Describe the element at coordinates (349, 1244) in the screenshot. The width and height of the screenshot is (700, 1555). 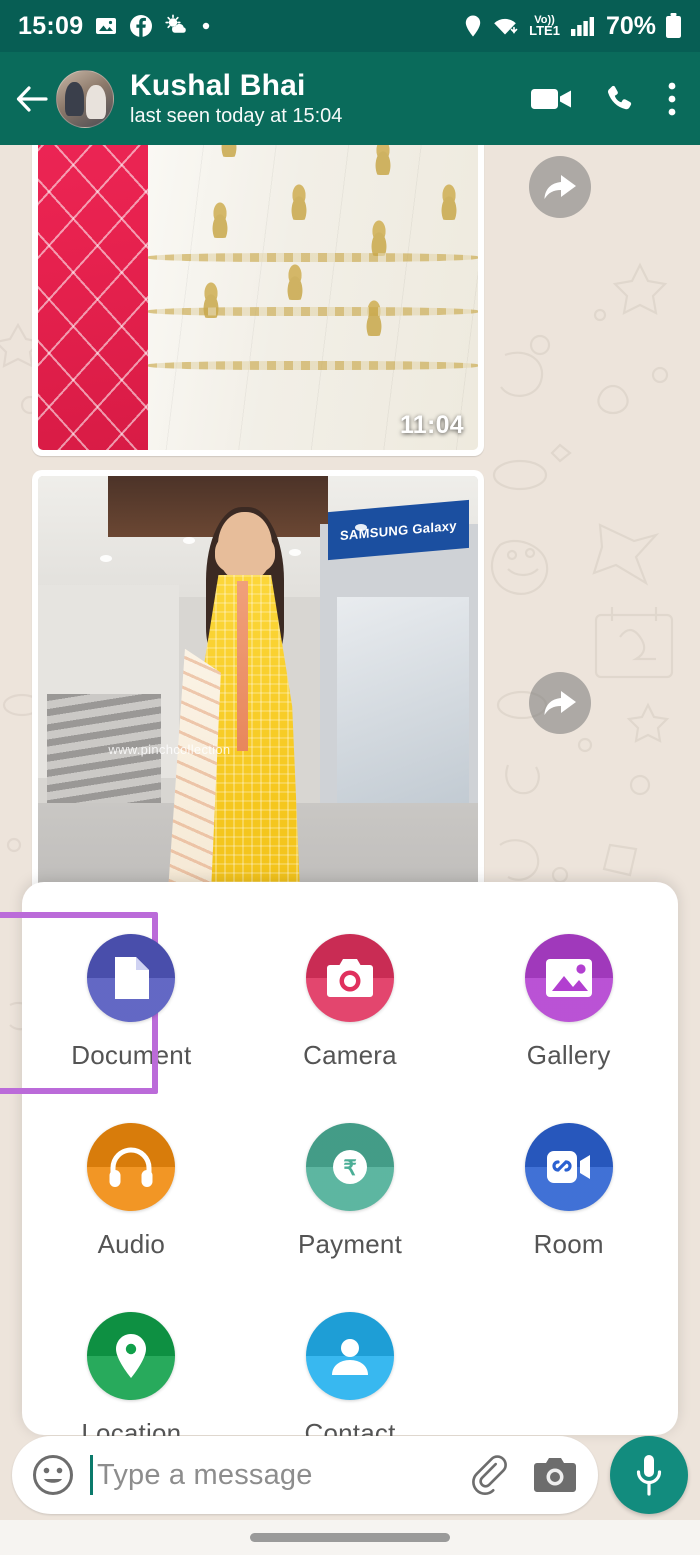
I see `attachment-label: Payment` at that location.